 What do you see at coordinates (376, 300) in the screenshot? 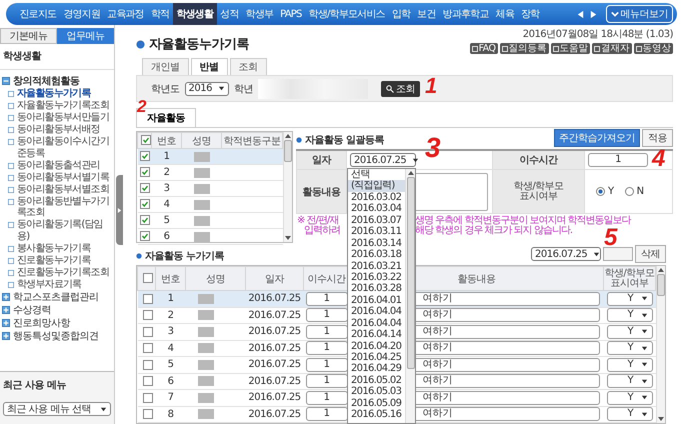
I see `dropdown-option: 2016.04.01` at bounding box center [376, 300].